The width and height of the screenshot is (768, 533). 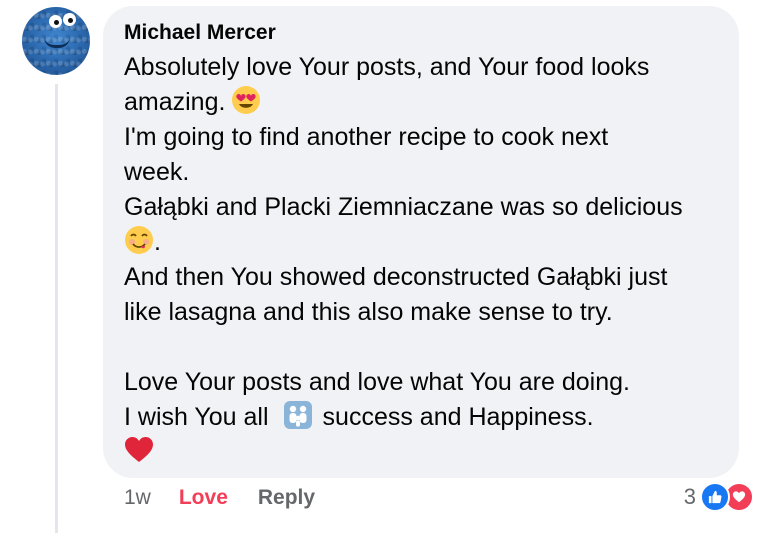 I want to click on love-button: Love, so click(x=203, y=498).